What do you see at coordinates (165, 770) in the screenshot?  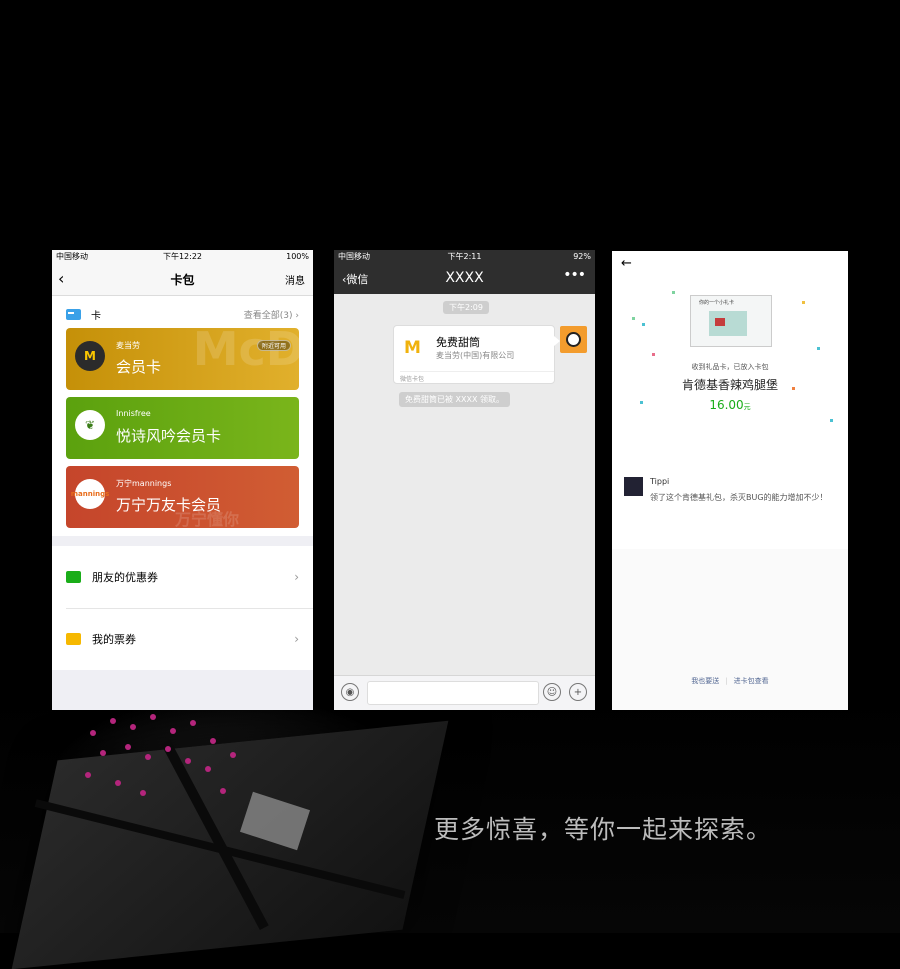 I see `flower-decoration` at bounding box center [165, 770].